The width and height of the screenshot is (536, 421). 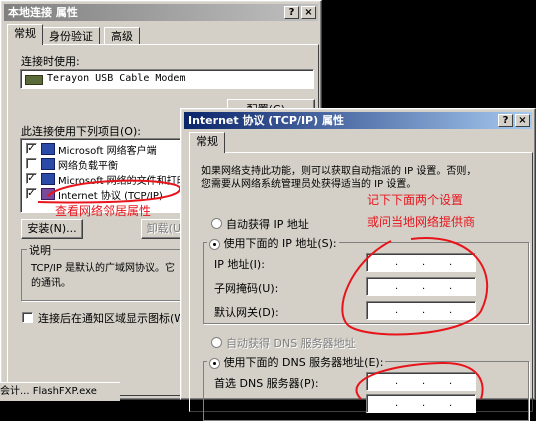 I want to click on description-title: 说明, so click(x=40, y=250).